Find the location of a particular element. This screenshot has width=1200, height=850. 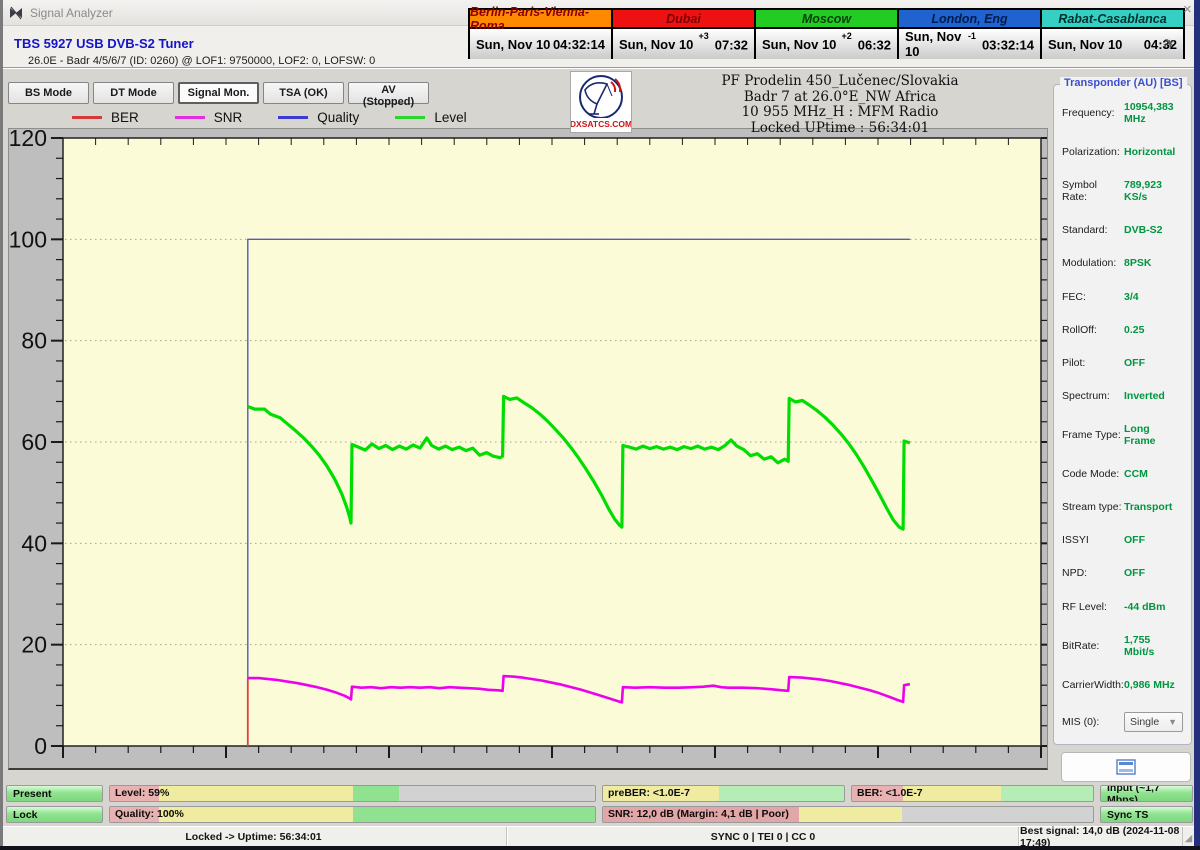

legend-label: SNR is located at coordinates (228, 117).